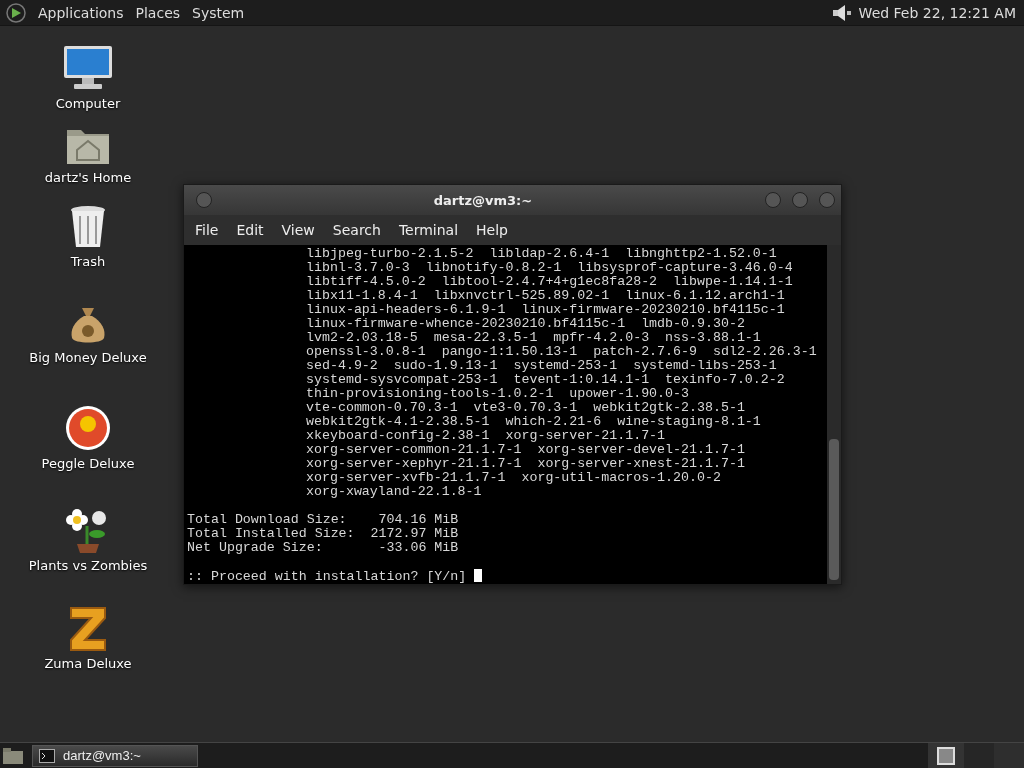 Image resolution: width=1024 pixels, height=768 pixels. I want to click on terminal-line: sed-4.9-2 sudo-1.9.13-1 systemd-253-1 systemd-libs-253-1, so click(541, 365).